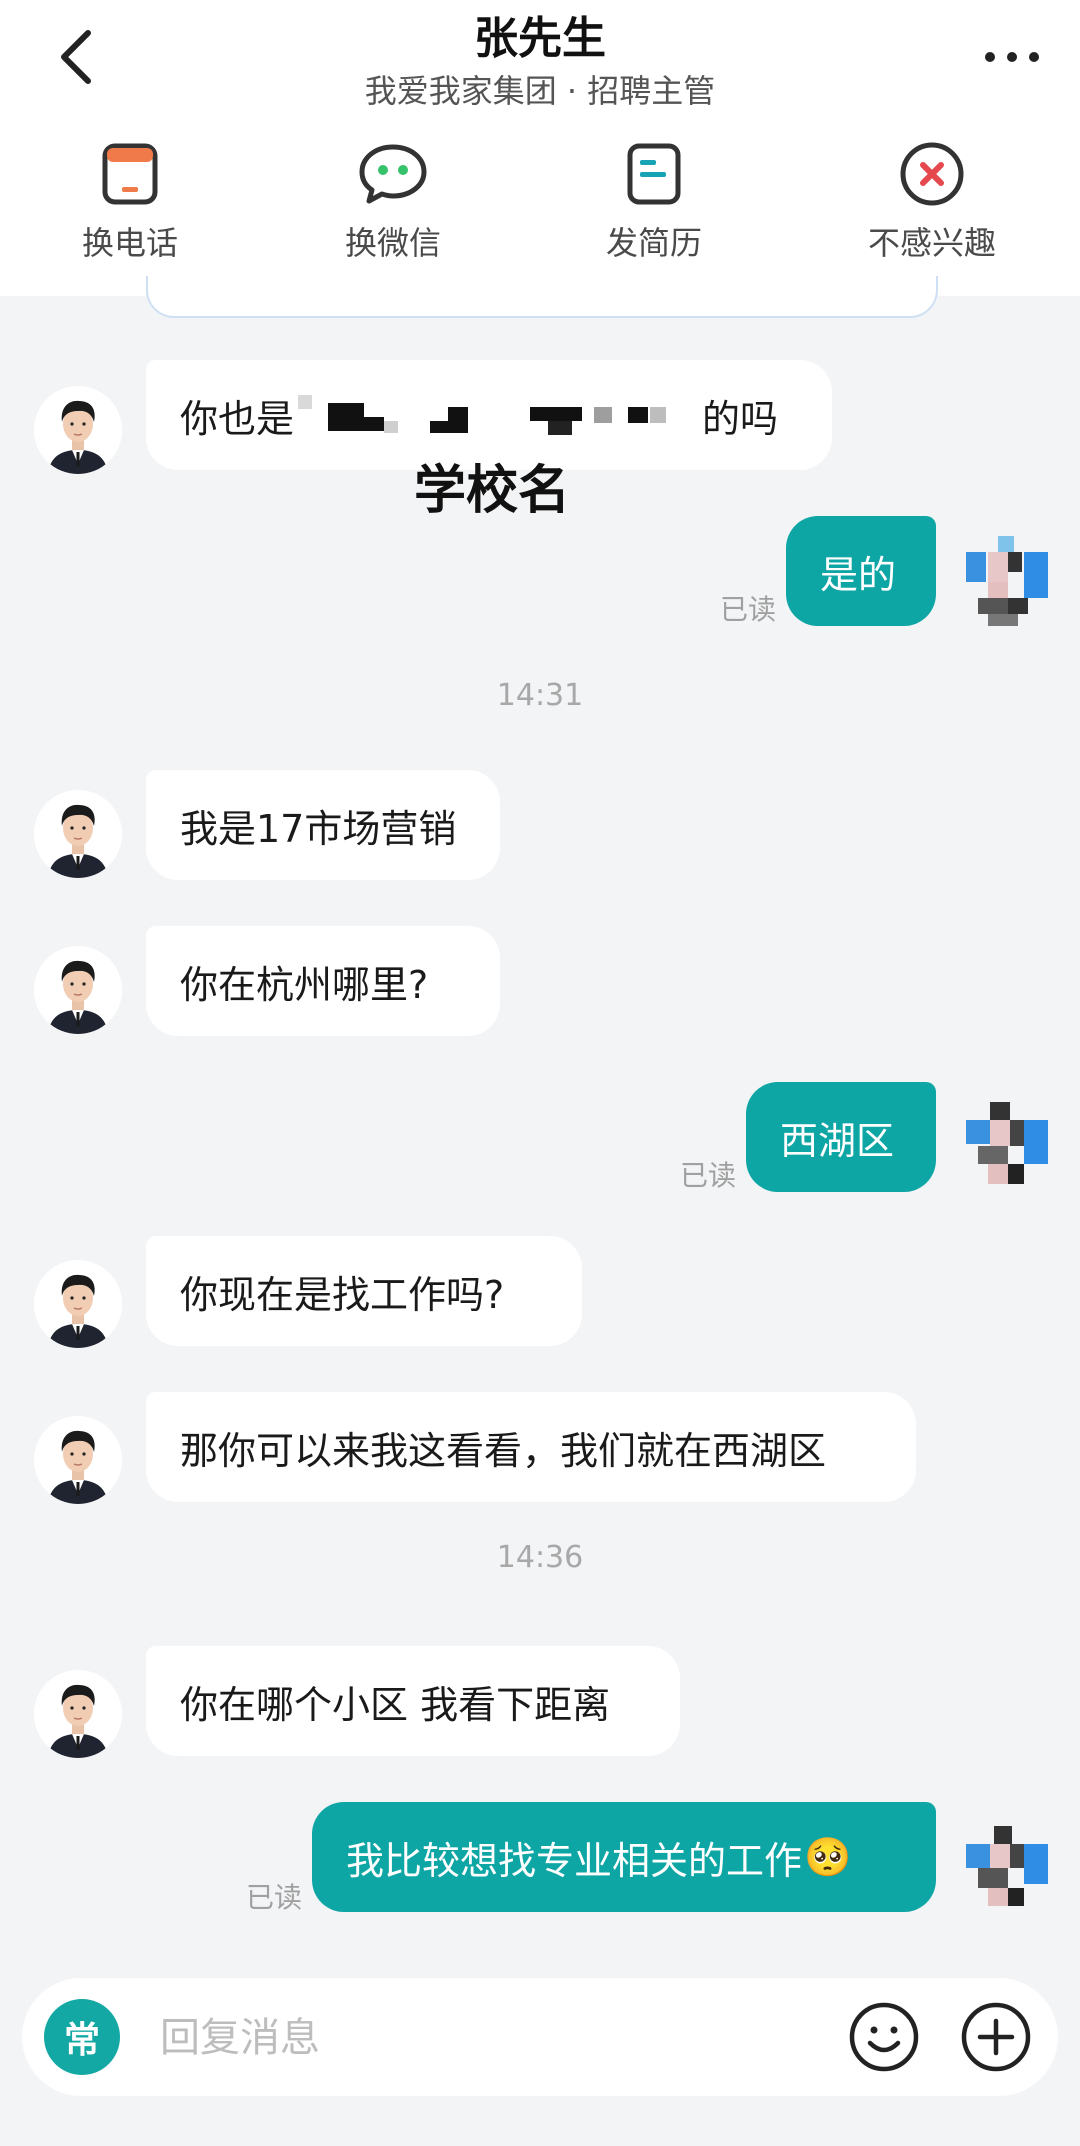 This screenshot has height=2146, width=1080. I want to click on resume-doc-icon, so click(654, 174).